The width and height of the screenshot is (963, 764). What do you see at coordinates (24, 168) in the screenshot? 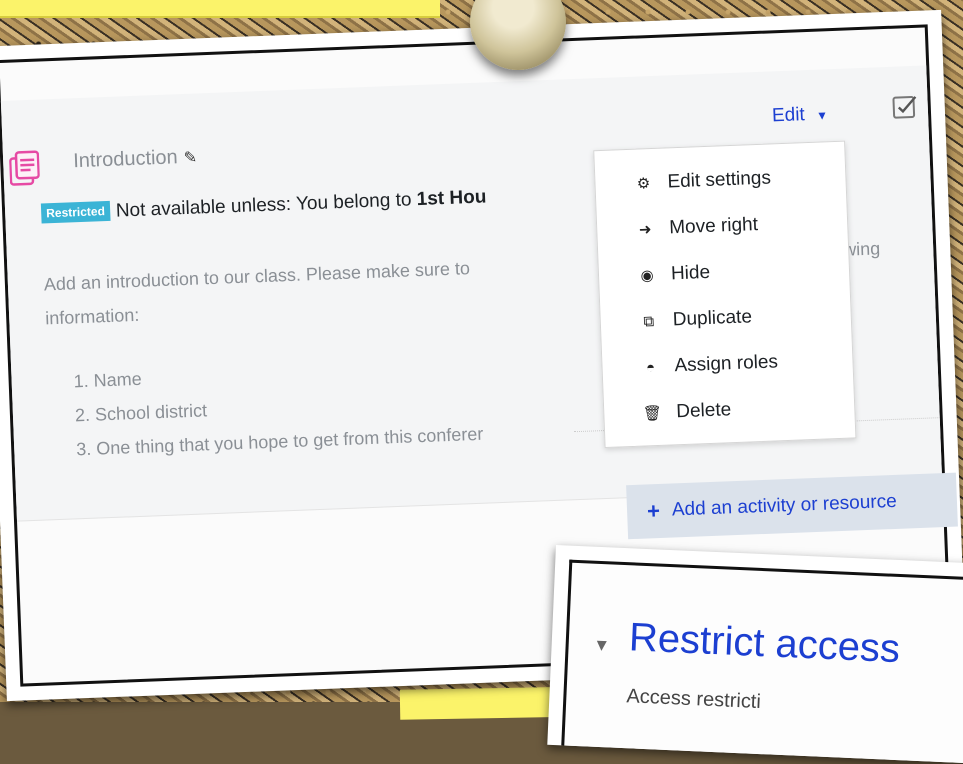
I see `page-activity-icon` at bounding box center [24, 168].